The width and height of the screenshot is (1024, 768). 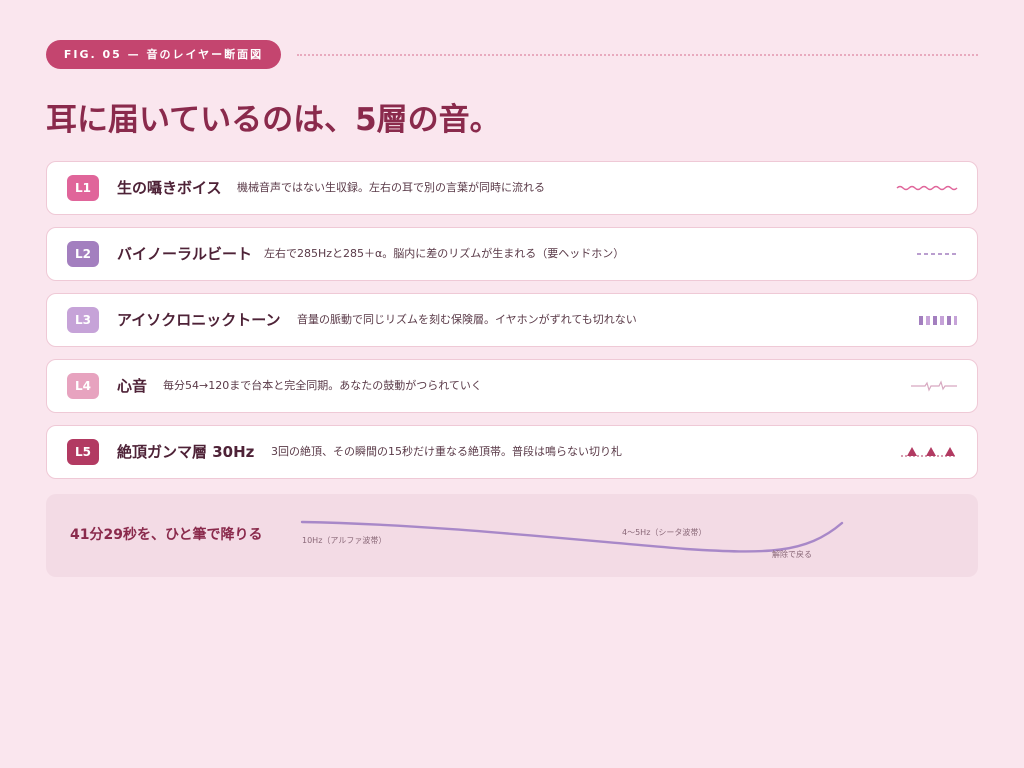 I want to click on annotation-start: 10Hz（アルファ波帯）, so click(x=344, y=540).